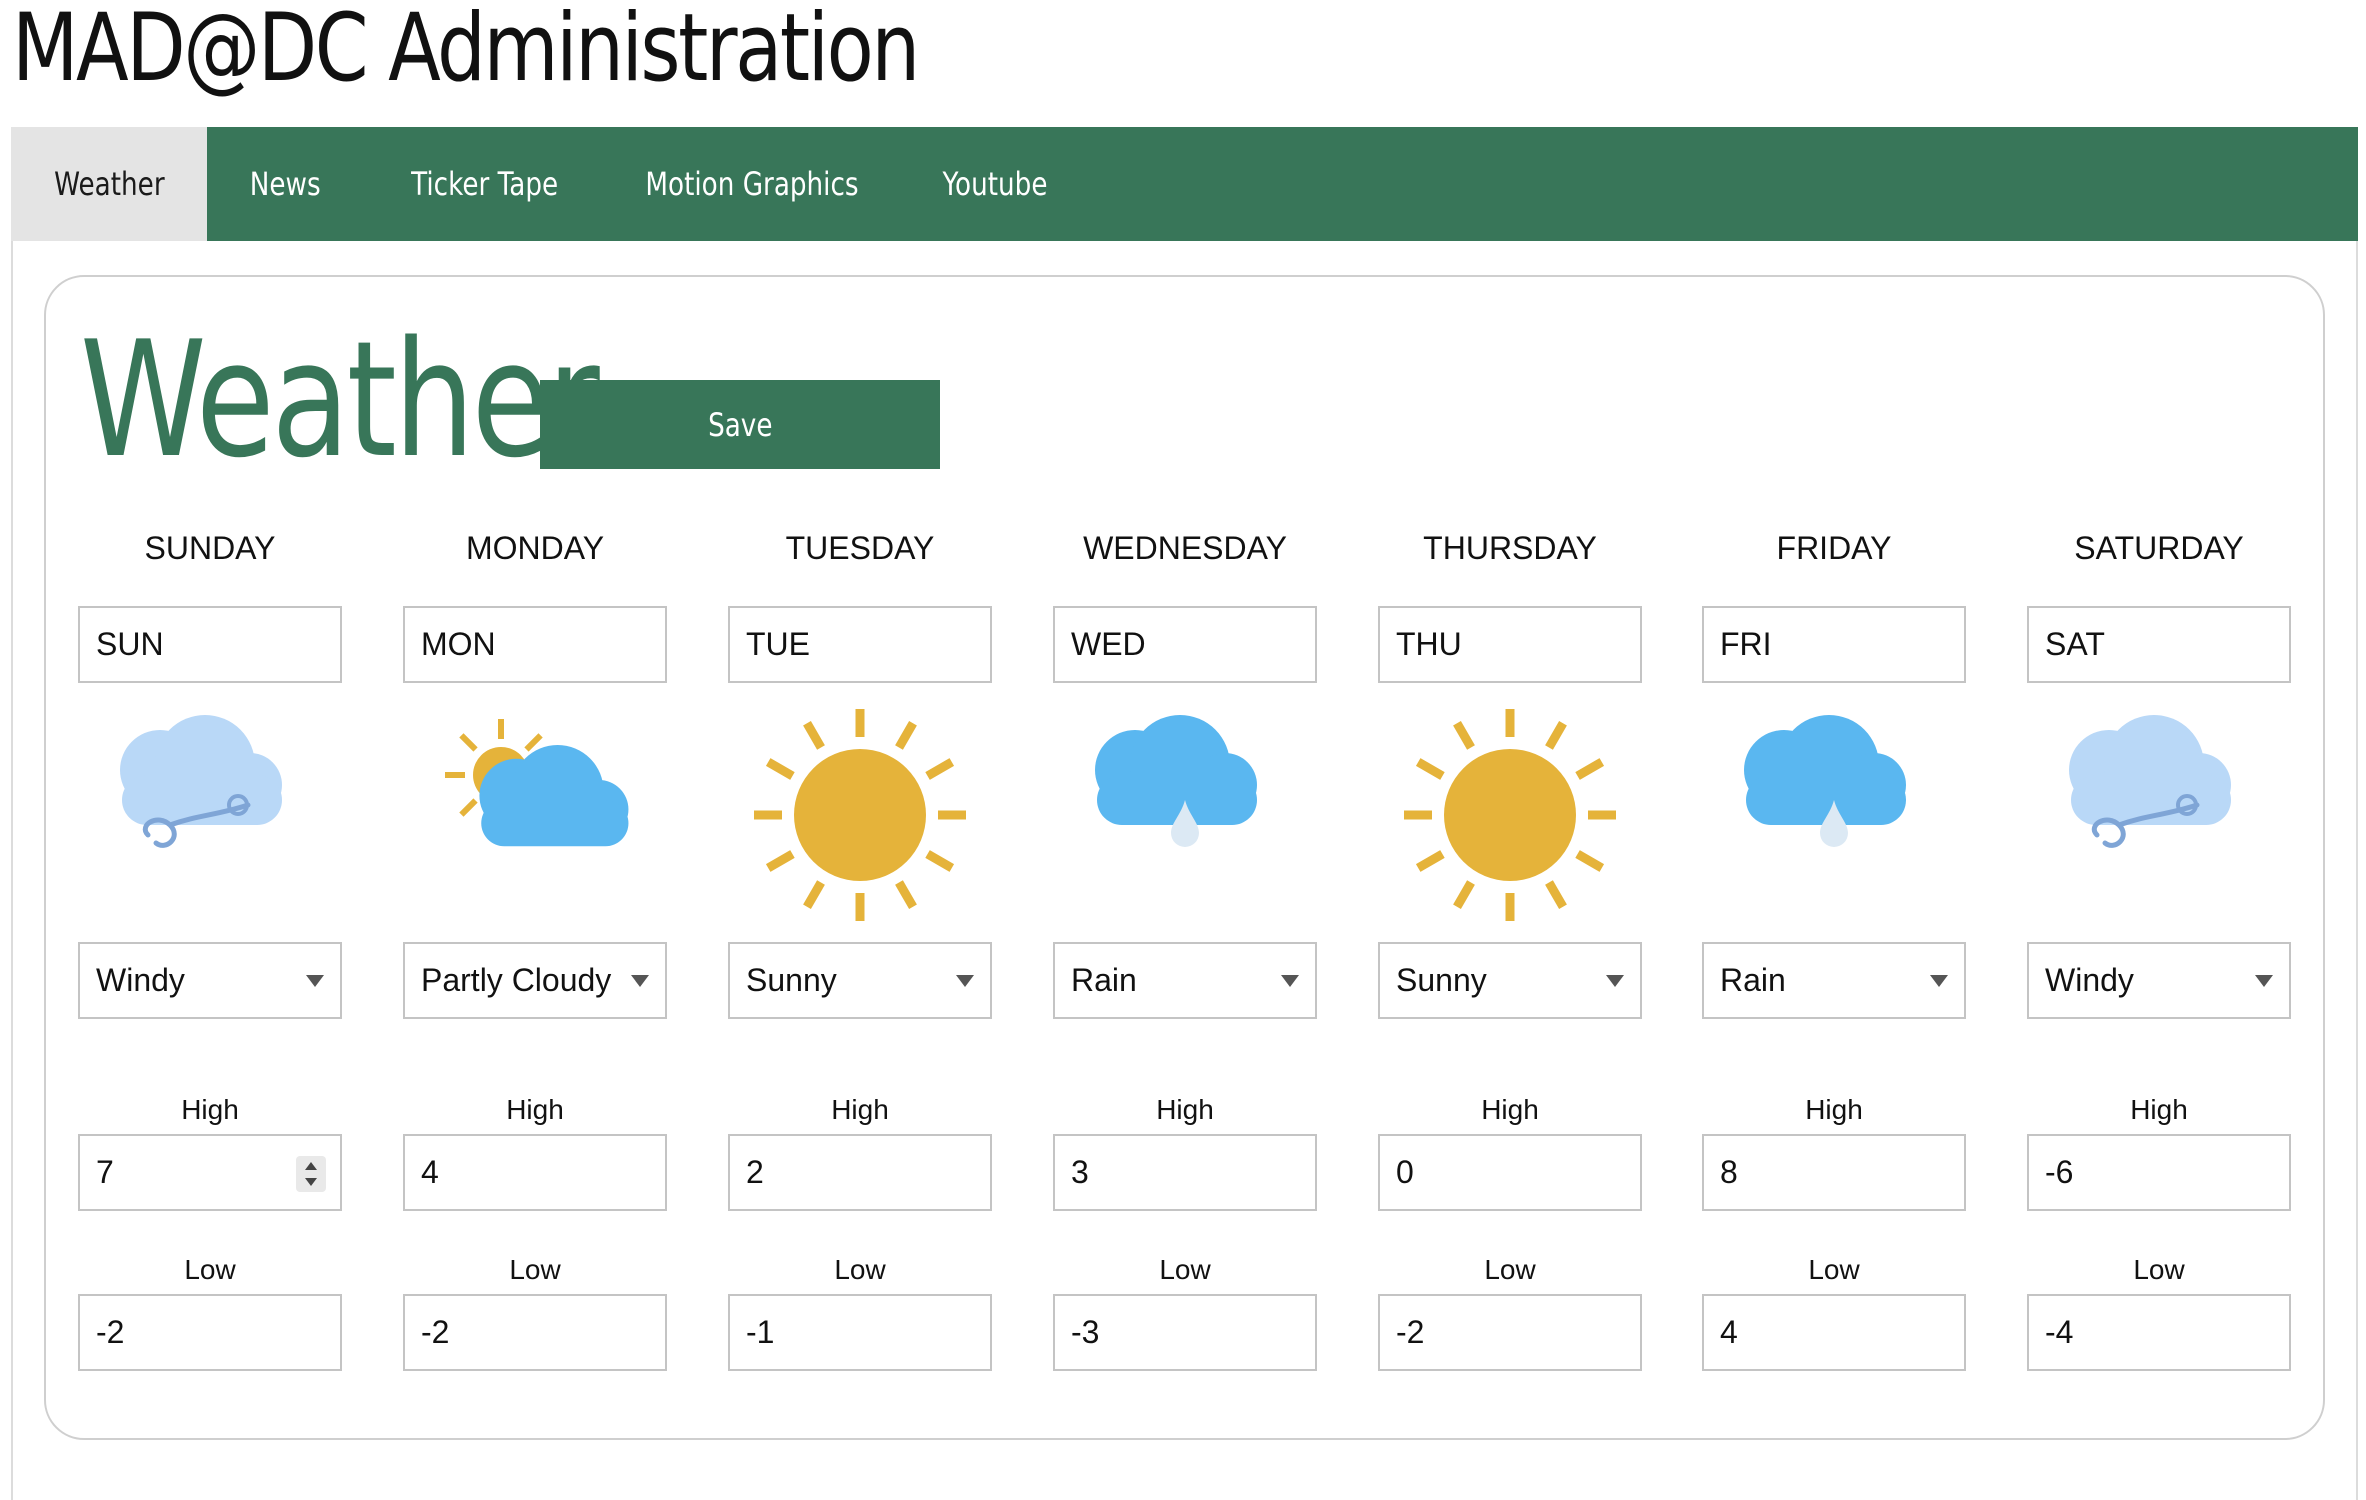 This screenshot has height=1500, width=2366. I want to click on day-abbr-input-mon, so click(535, 644).